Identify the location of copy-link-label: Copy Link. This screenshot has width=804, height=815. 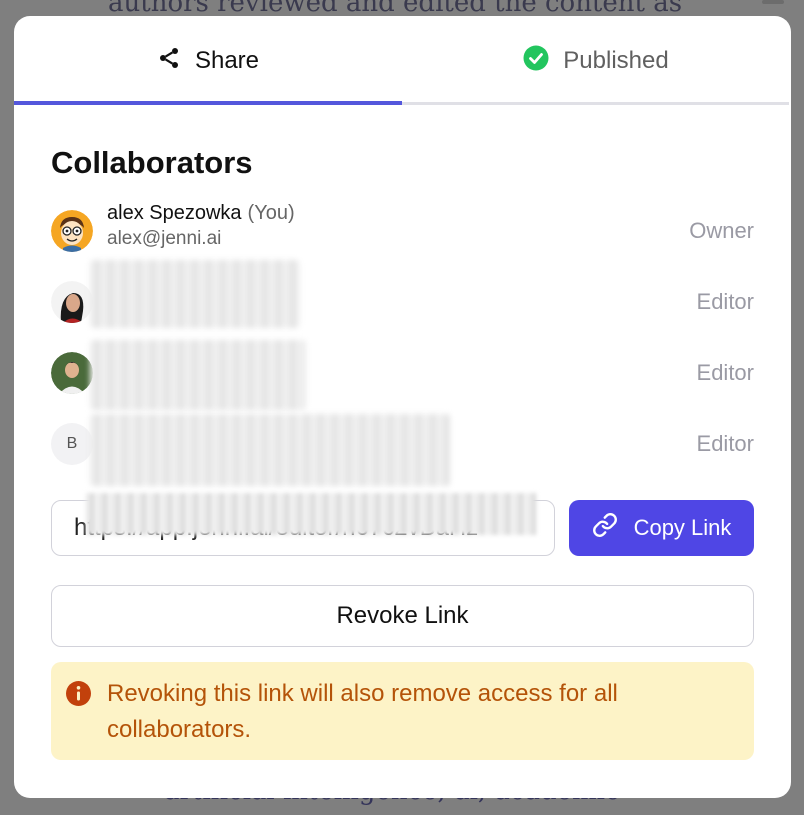
(682, 527).